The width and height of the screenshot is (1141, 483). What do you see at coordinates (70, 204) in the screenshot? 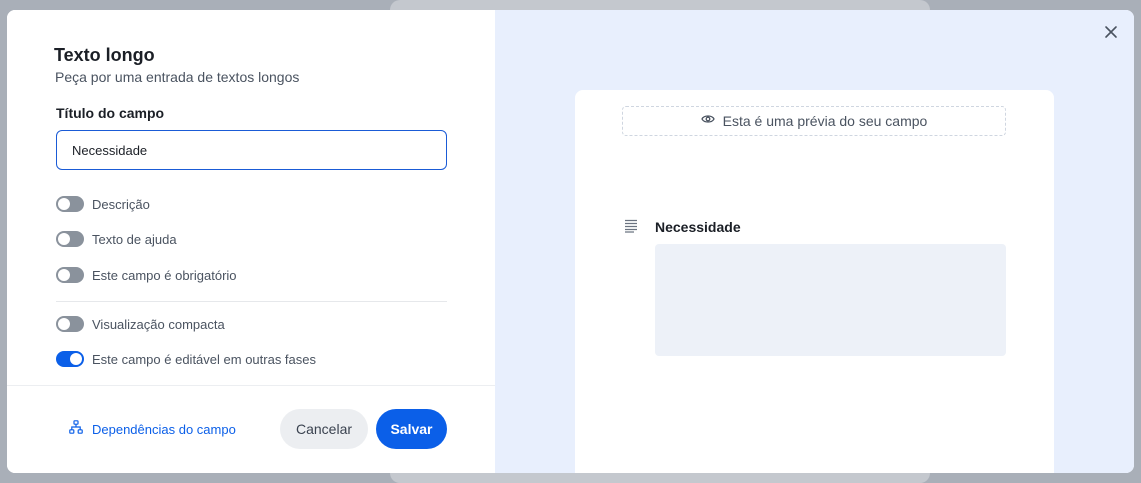
I see `description-toggle` at bounding box center [70, 204].